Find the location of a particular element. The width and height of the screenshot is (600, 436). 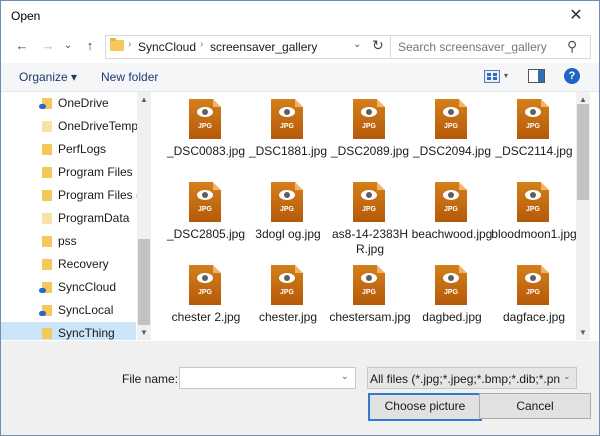

help-icon: ? is located at coordinates (572, 76).